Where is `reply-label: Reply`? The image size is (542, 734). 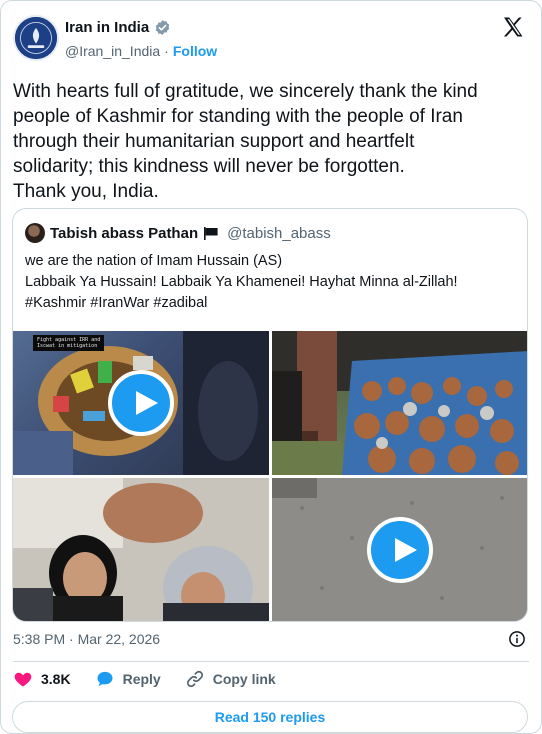 reply-label: Reply is located at coordinates (141, 679).